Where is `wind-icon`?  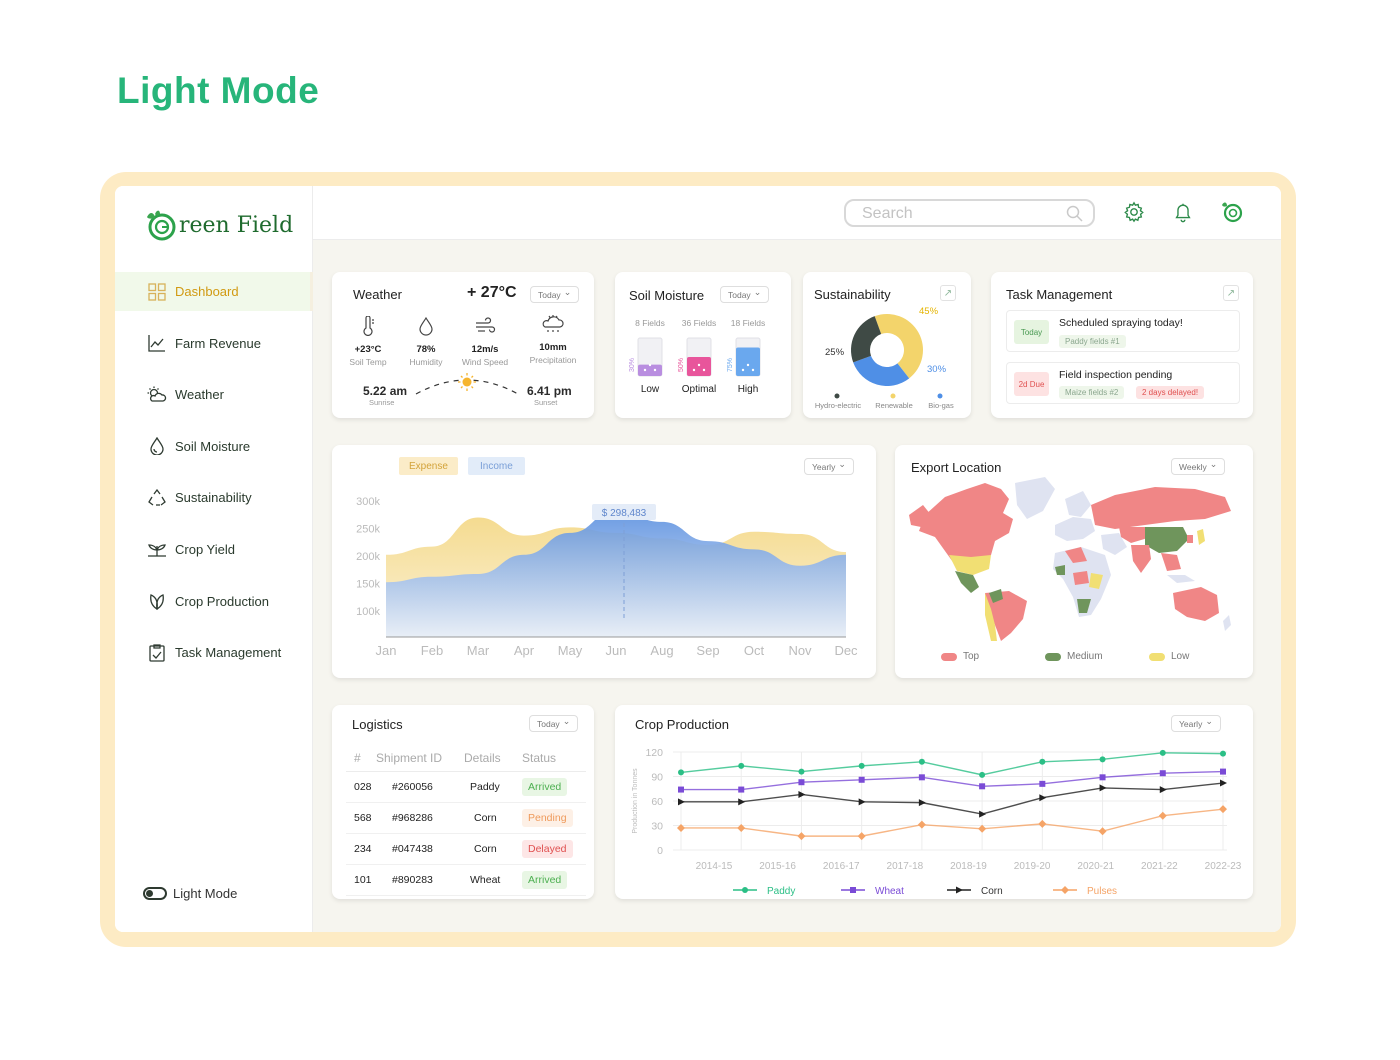
wind-icon is located at coordinates (486, 325).